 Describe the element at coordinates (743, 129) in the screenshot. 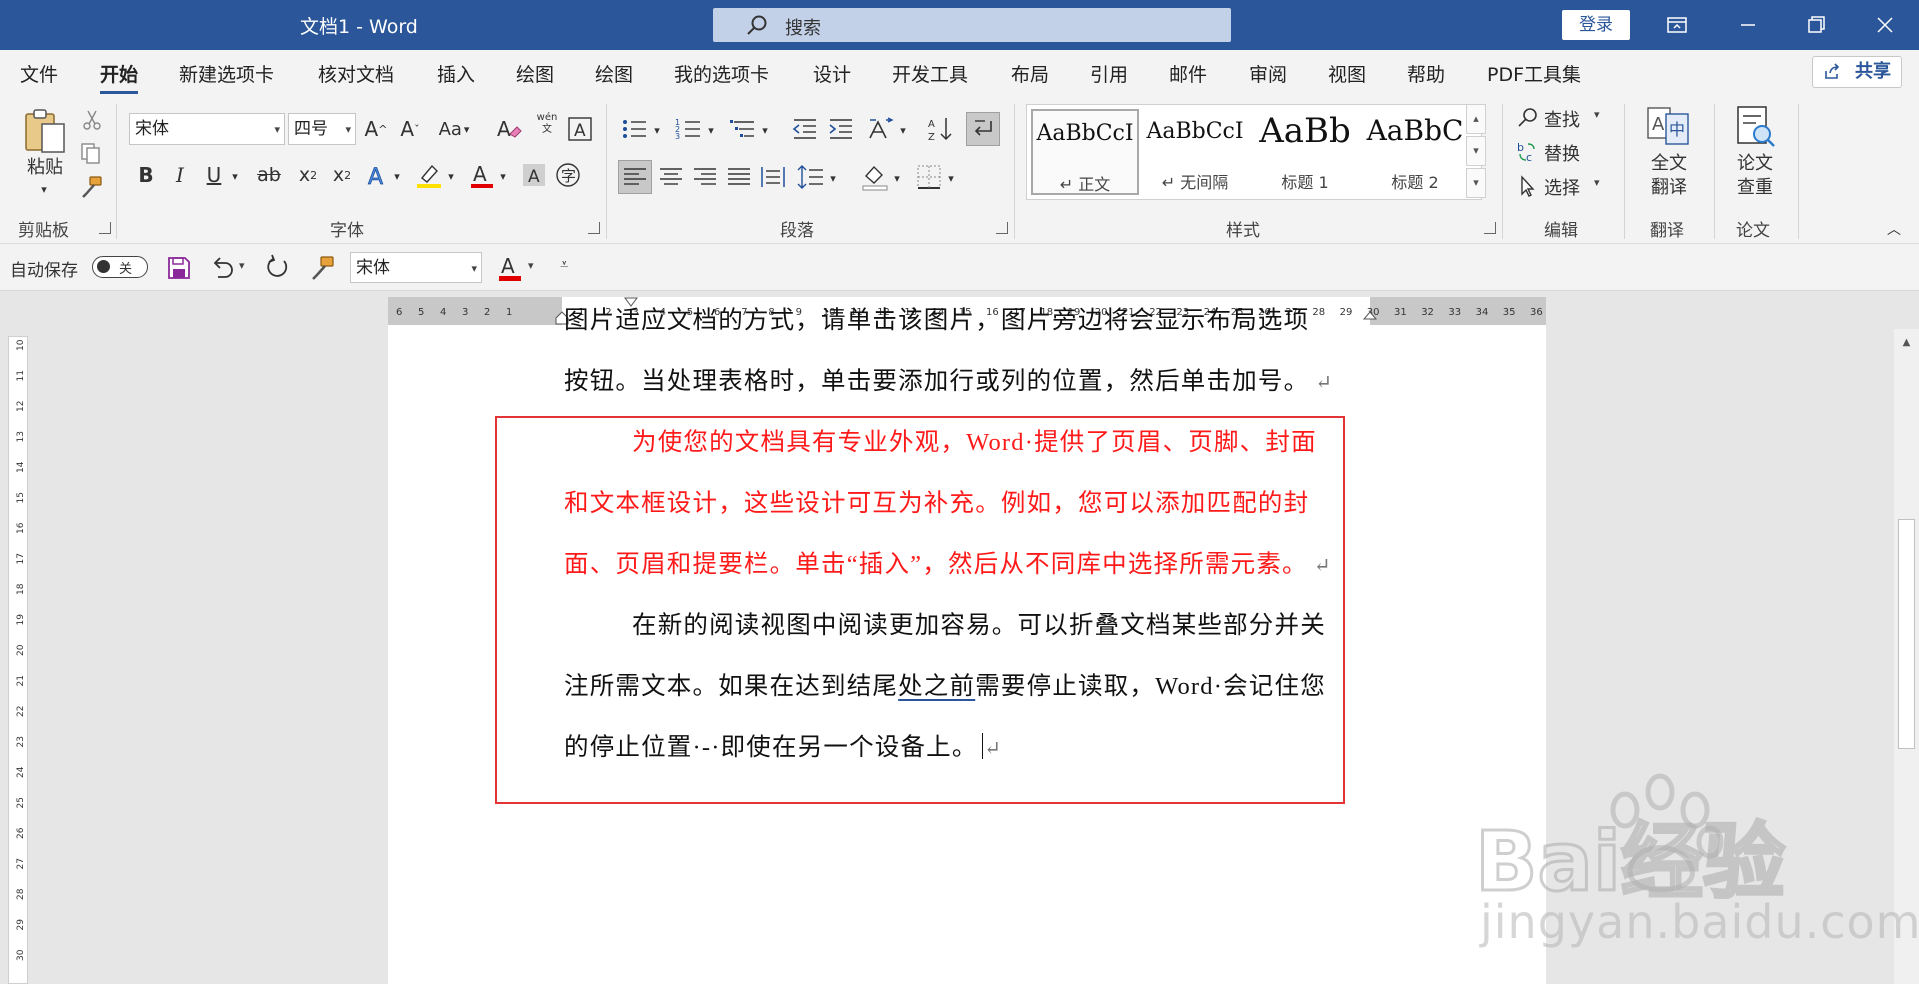

I see `multilevel-list-icon` at that location.